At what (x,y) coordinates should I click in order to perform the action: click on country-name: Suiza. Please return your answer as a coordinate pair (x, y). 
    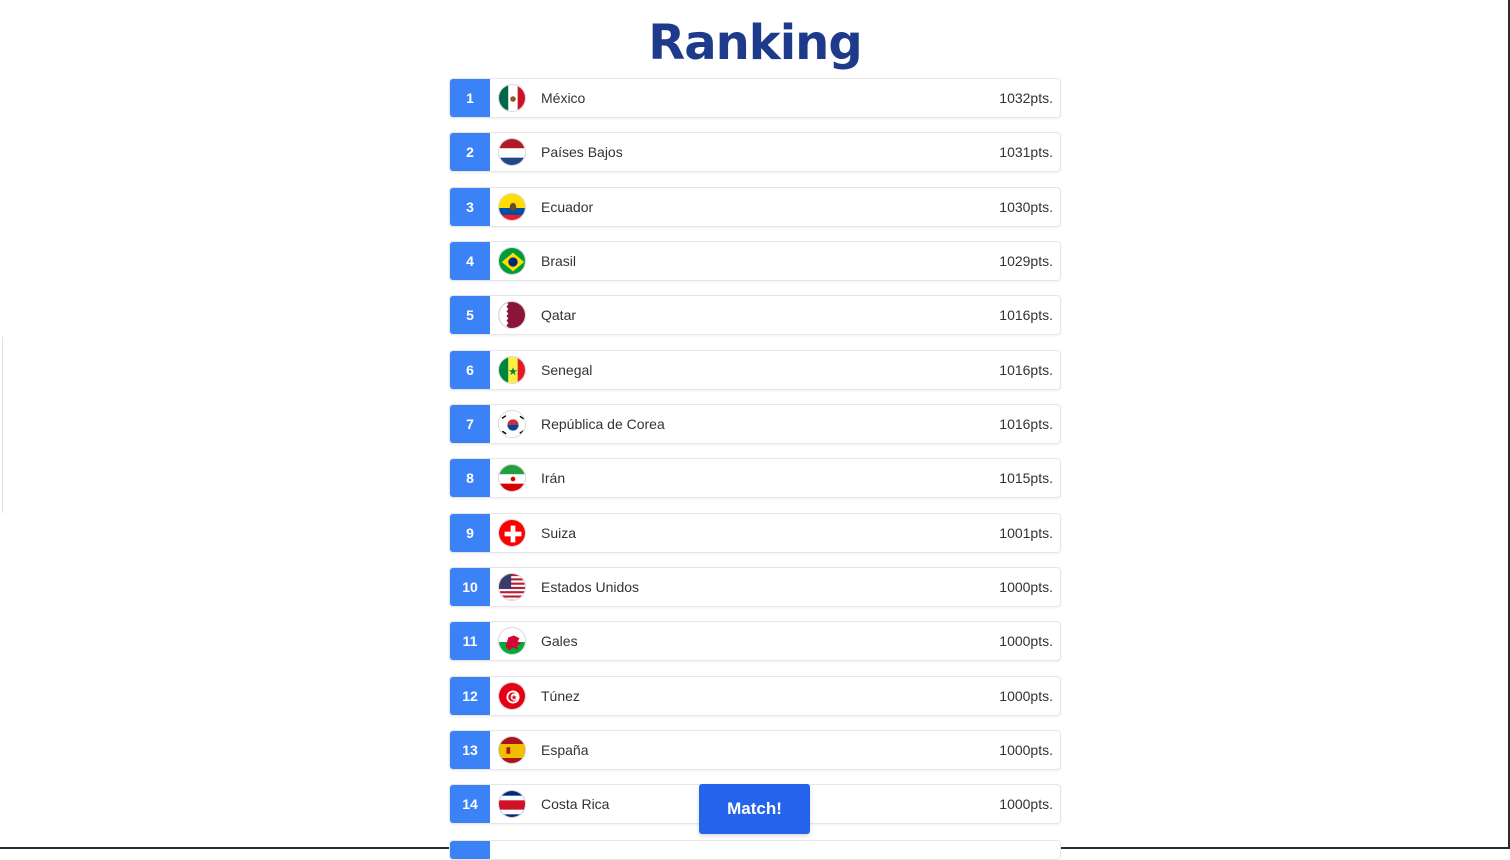
    Looking at the image, I should click on (558, 533).